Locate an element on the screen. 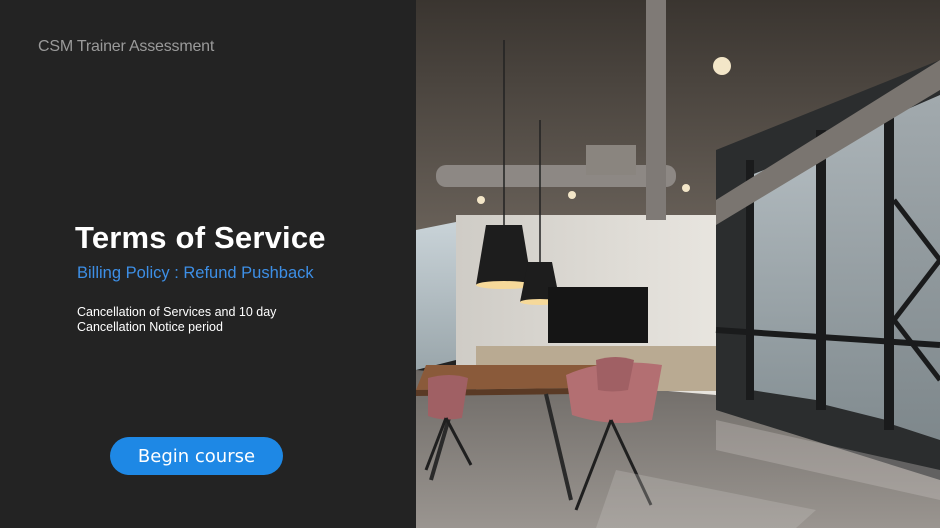  begin-course-button: Begin course is located at coordinates (196, 456).